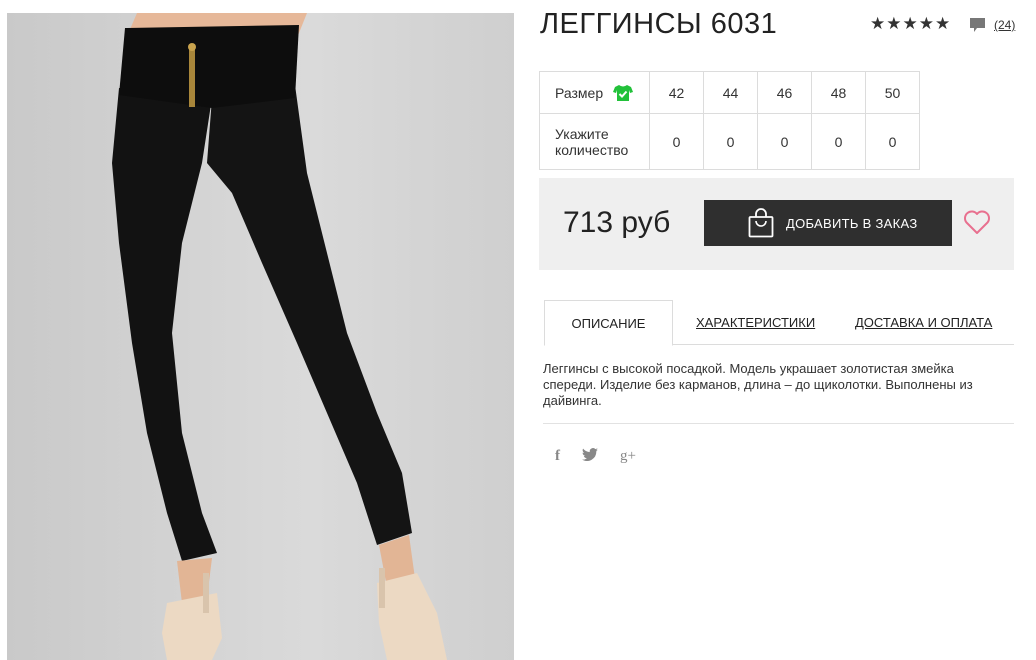 This screenshot has width=1036, height=660. What do you see at coordinates (1004, 25) in the screenshot?
I see `reviews-count-link: (24)` at bounding box center [1004, 25].